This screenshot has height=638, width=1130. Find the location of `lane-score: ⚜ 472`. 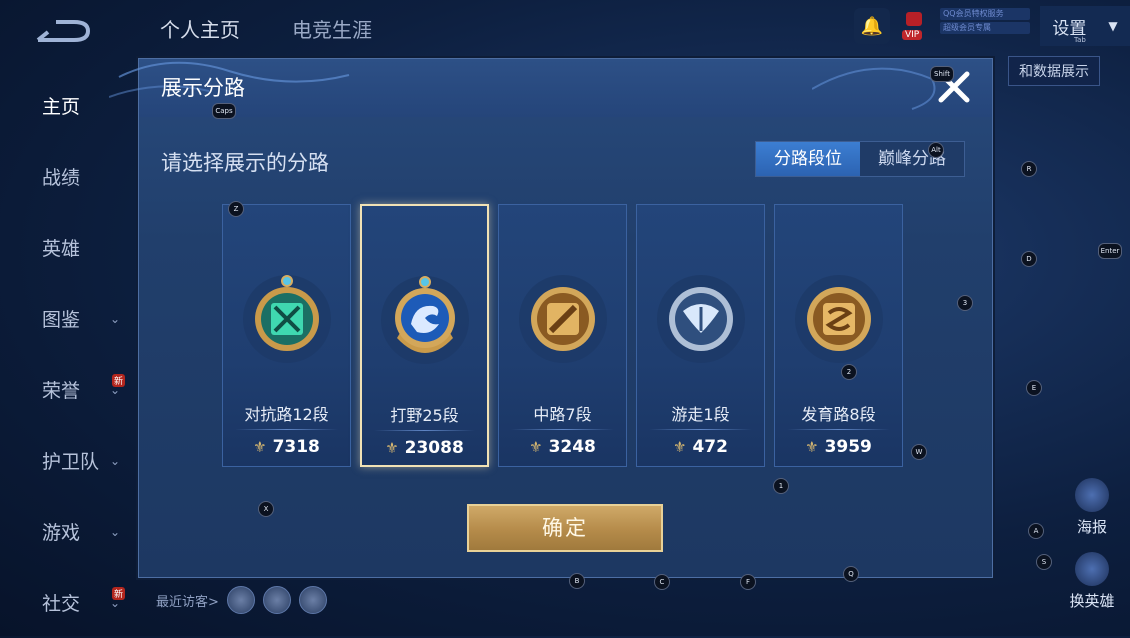

lane-score: ⚜ 472 is located at coordinates (700, 447).